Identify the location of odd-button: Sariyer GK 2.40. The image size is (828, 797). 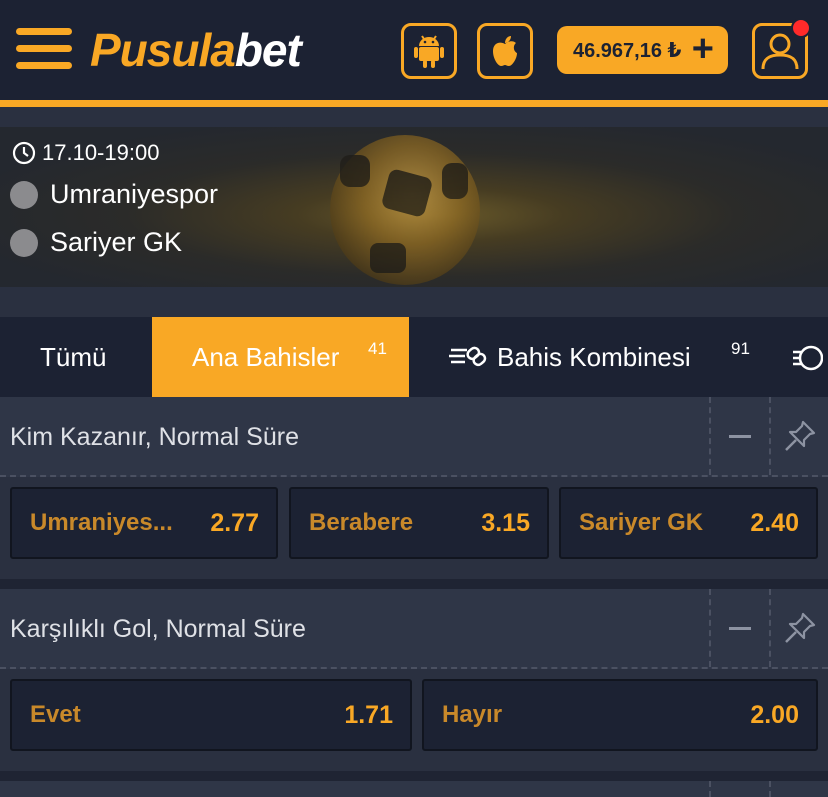
(688, 523).